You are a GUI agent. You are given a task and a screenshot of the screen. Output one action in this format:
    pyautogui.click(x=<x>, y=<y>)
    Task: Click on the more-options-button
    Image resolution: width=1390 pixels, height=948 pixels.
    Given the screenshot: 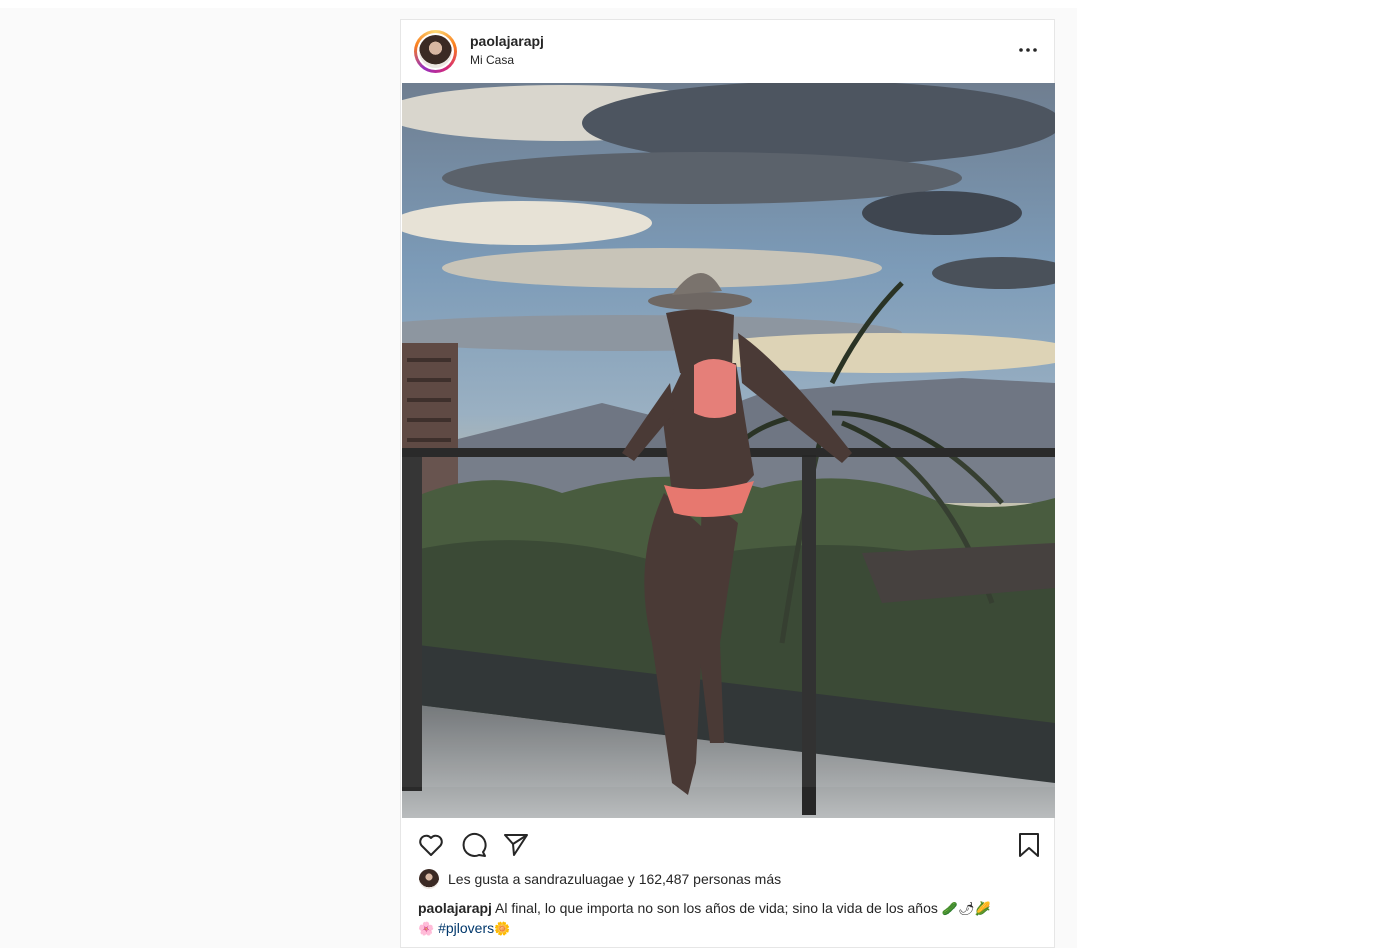 What is the action you would take?
    pyautogui.click(x=1028, y=50)
    